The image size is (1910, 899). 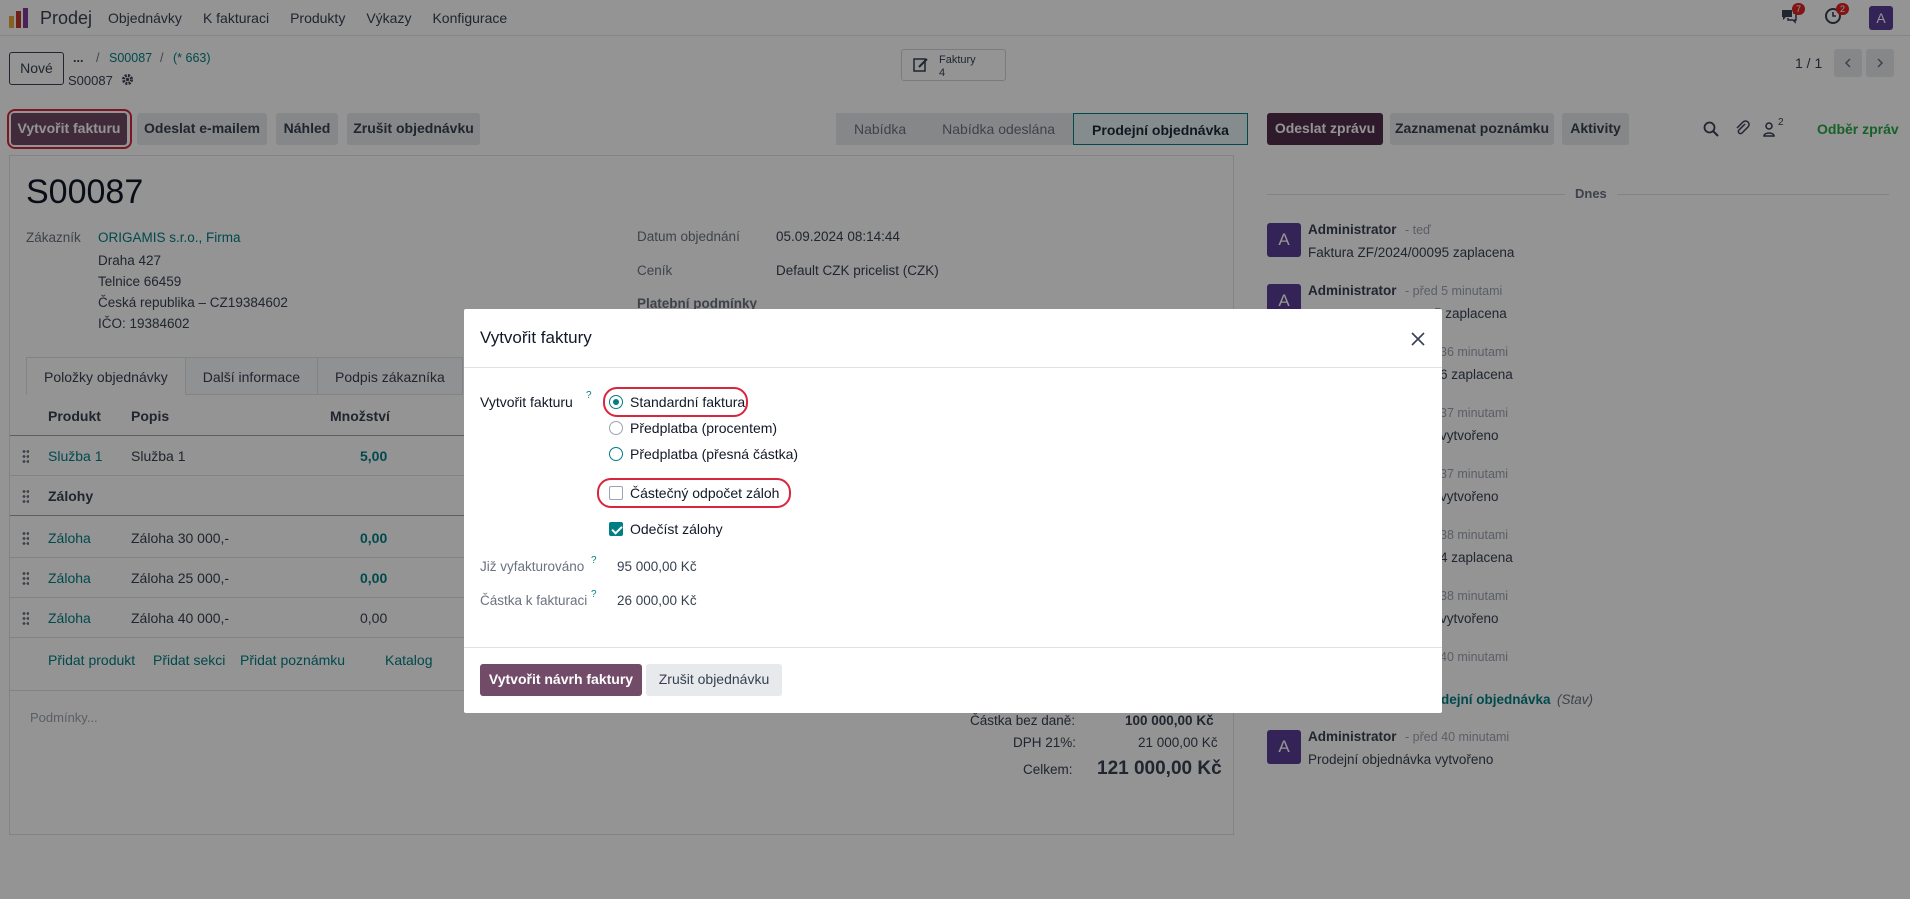 What do you see at coordinates (526, 402) in the screenshot?
I see `invoice-type-label: Vytvořit fakturu` at bounding box center [526, 402].